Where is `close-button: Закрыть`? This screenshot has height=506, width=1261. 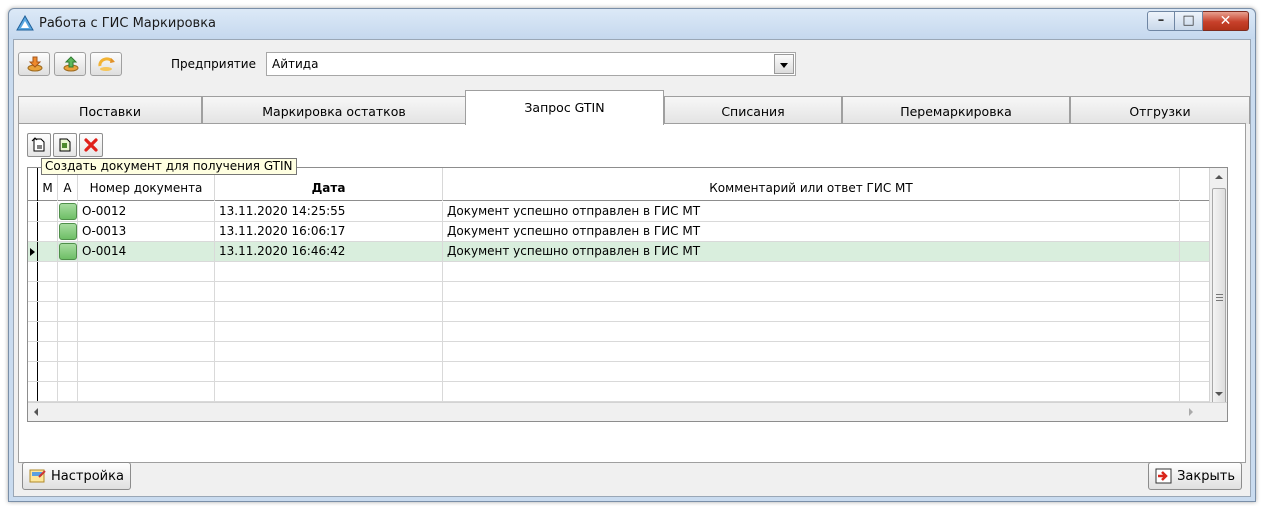
close-button: Закрыть is located at coordinates (1195, 476).